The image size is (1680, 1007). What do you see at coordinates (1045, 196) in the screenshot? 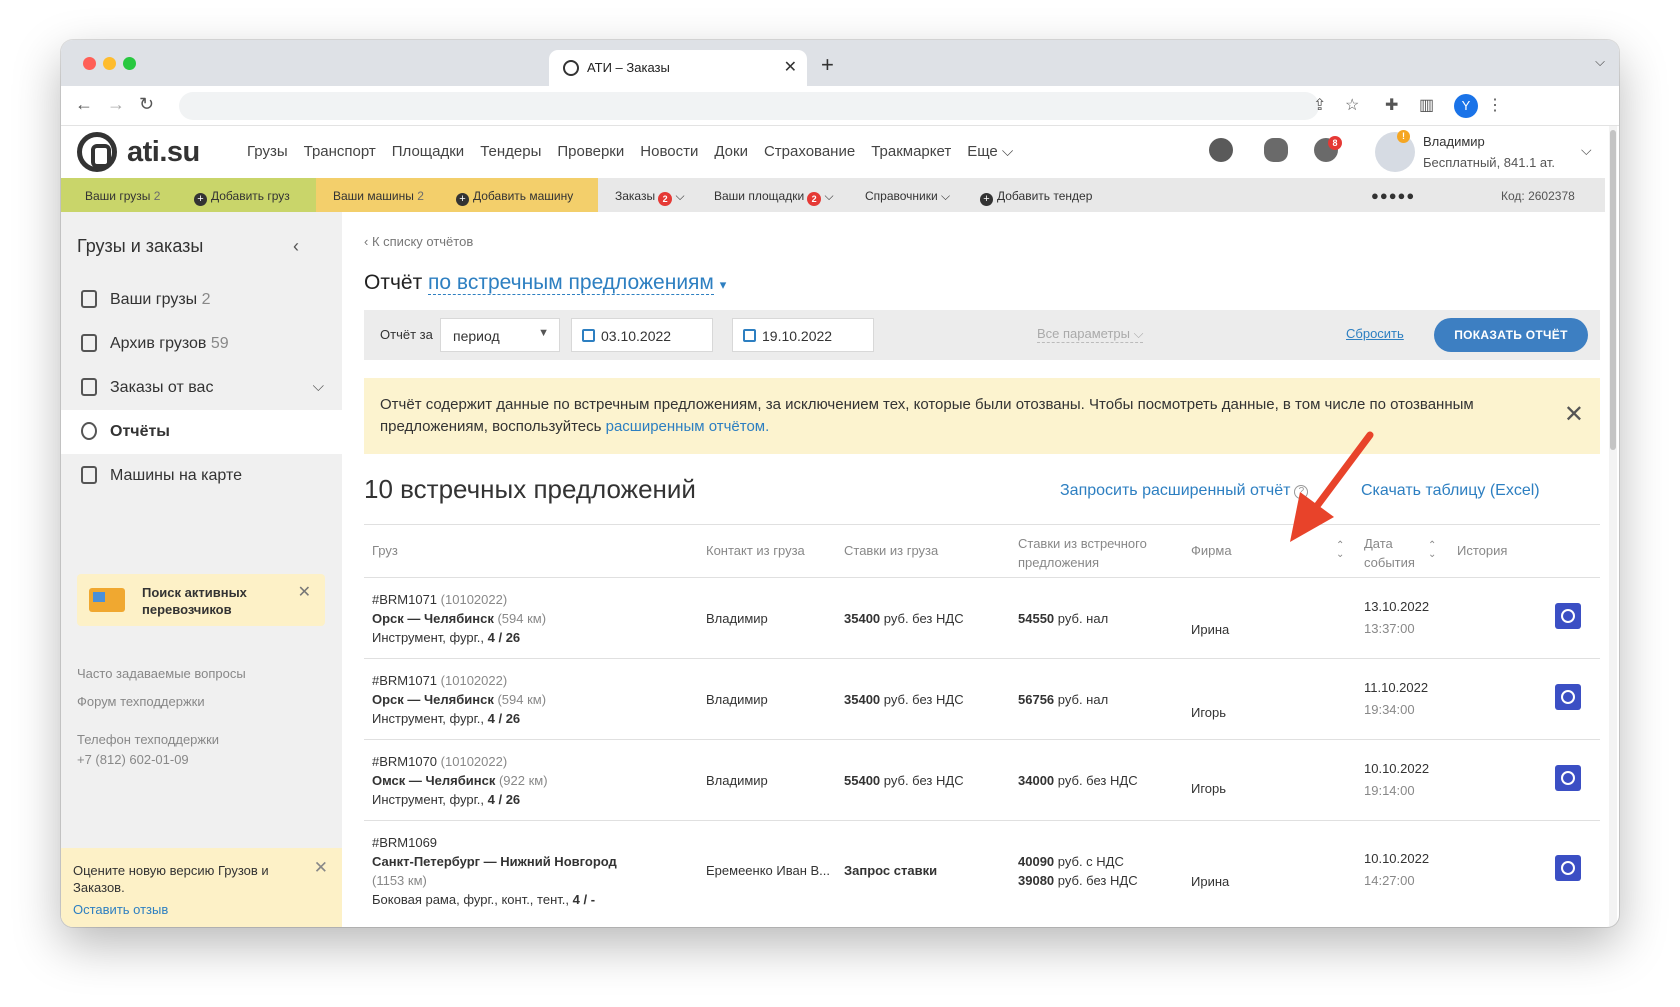
I see `add-tender-label: Добавить тендер` at bounding box center [1045, 196].